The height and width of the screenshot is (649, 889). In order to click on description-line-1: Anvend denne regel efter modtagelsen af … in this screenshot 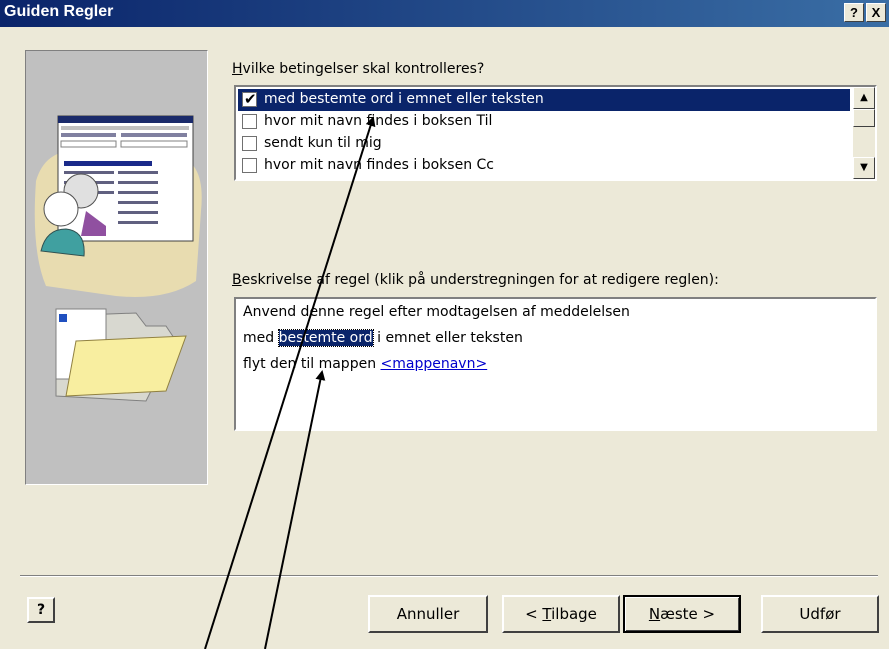, I will do `click(436, 312)`.